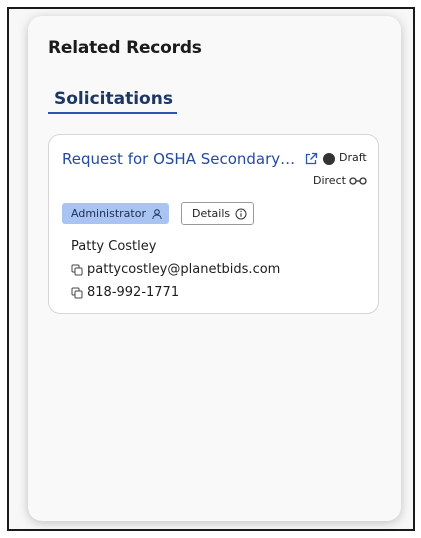  I want to click on role-badge-label: Administrator, so click(108, 213).